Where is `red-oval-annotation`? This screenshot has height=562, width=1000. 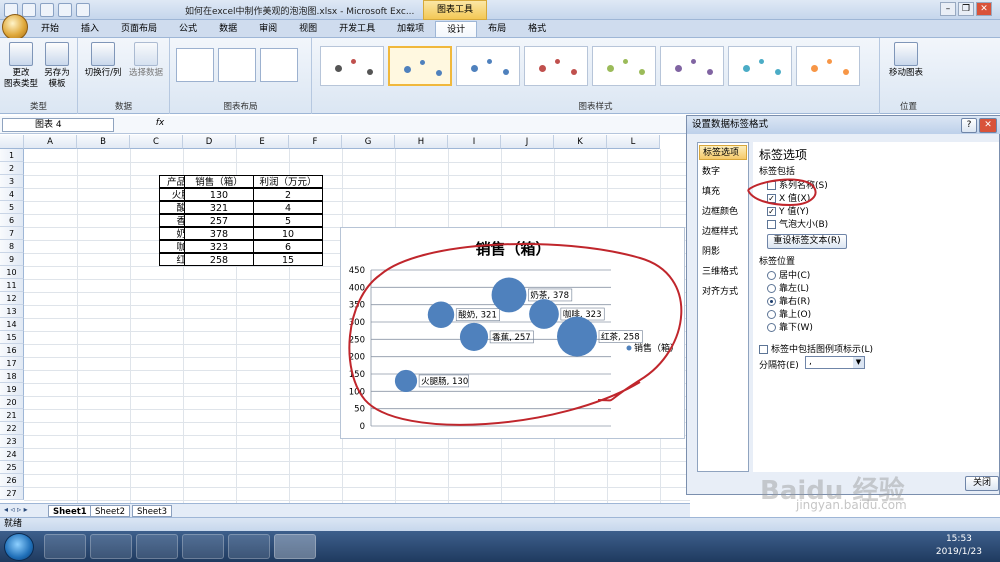 red-oval-annotation is located at coordinates (782, 192).